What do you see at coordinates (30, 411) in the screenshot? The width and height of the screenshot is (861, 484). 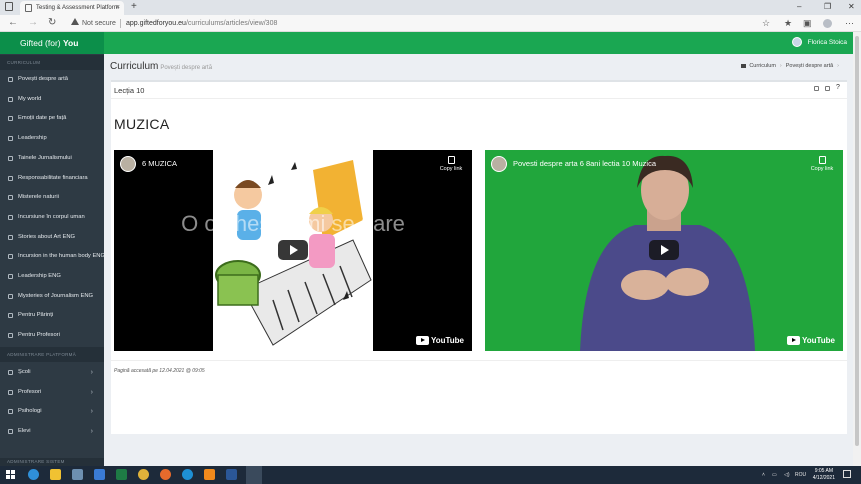 I see `sidebar-item-label: Psihologi` at bounding box center [30, 411].